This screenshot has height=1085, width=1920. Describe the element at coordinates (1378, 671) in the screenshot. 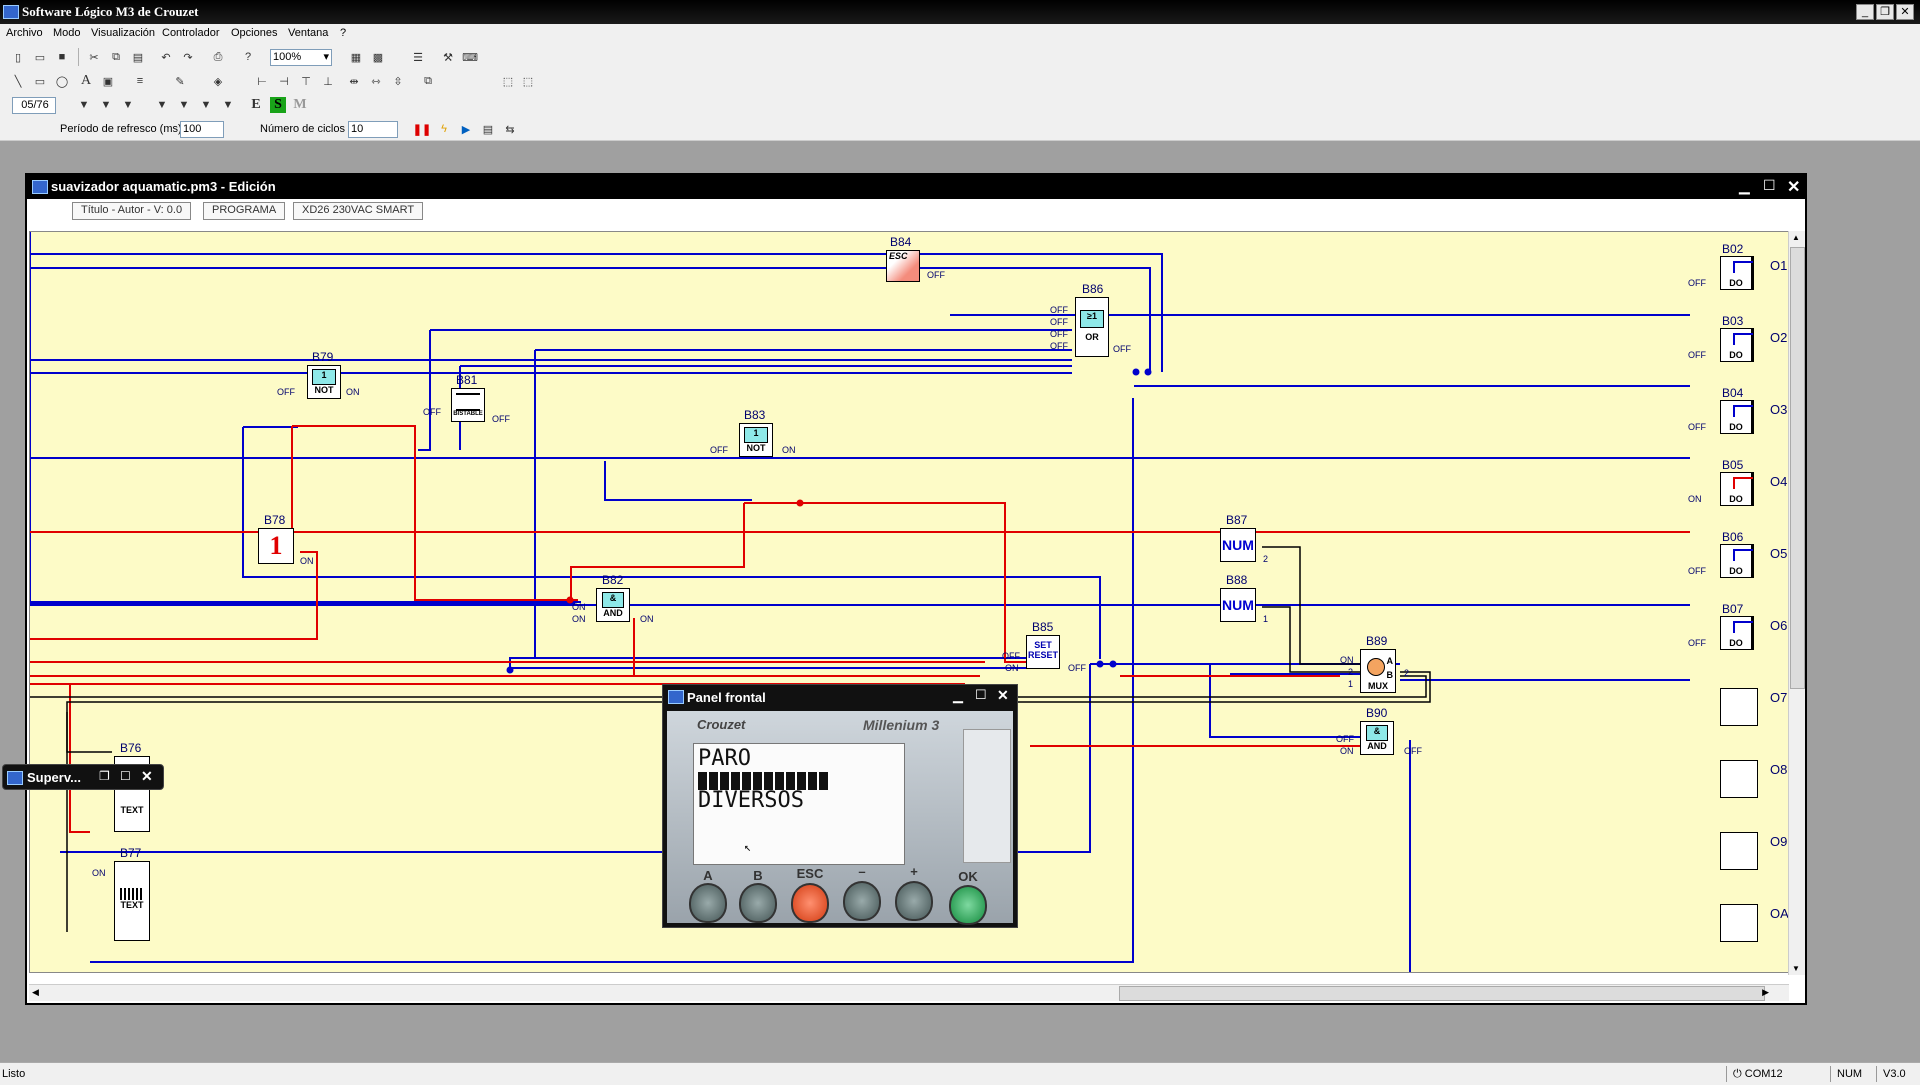

I see `block-b89-mux: A B MUX` at that location.